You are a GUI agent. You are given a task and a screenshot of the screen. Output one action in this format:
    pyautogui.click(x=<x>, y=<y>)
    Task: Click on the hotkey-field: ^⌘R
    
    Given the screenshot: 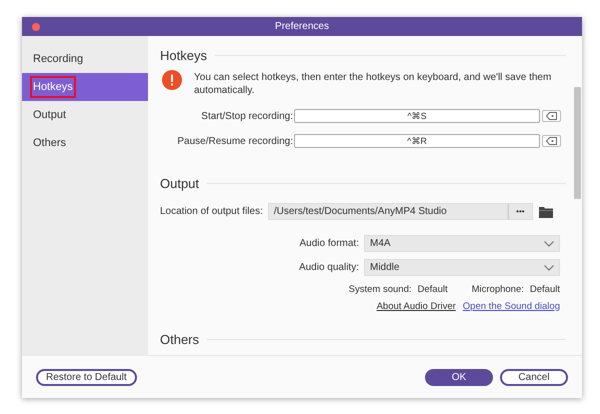 What is the action you would take?
    pyautogui.click(x=417, y=141)
    